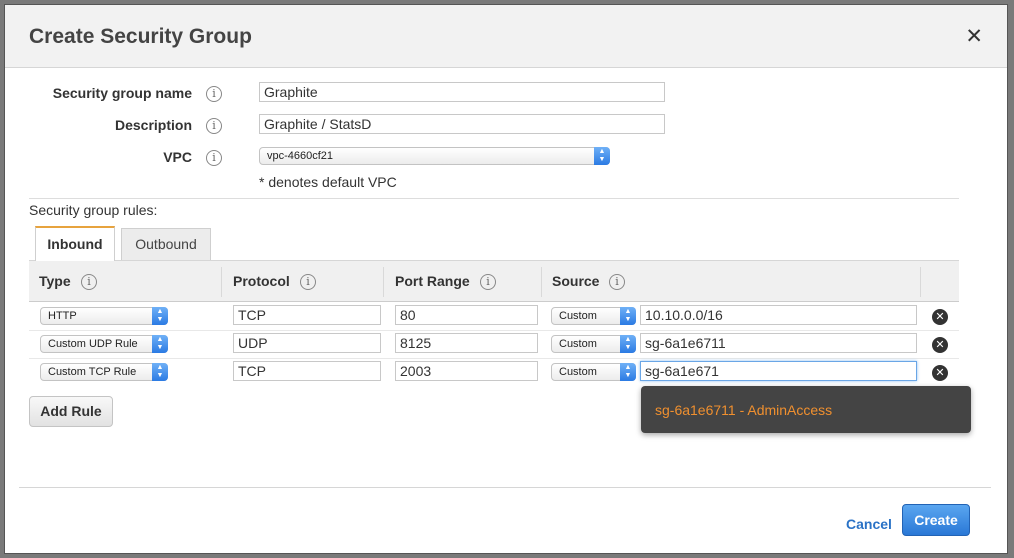 The width and height of the screenshot is (1014, 558). I want to click on add-rule-button: Add Rule, so click(71, 411).